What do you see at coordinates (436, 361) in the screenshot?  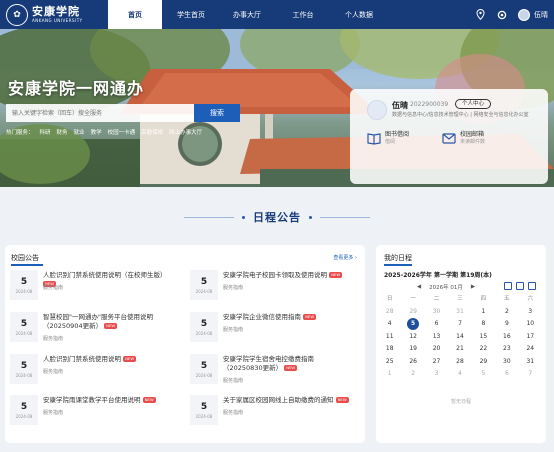 I see `calendar-day: 27` at bounding box center [436, 361].